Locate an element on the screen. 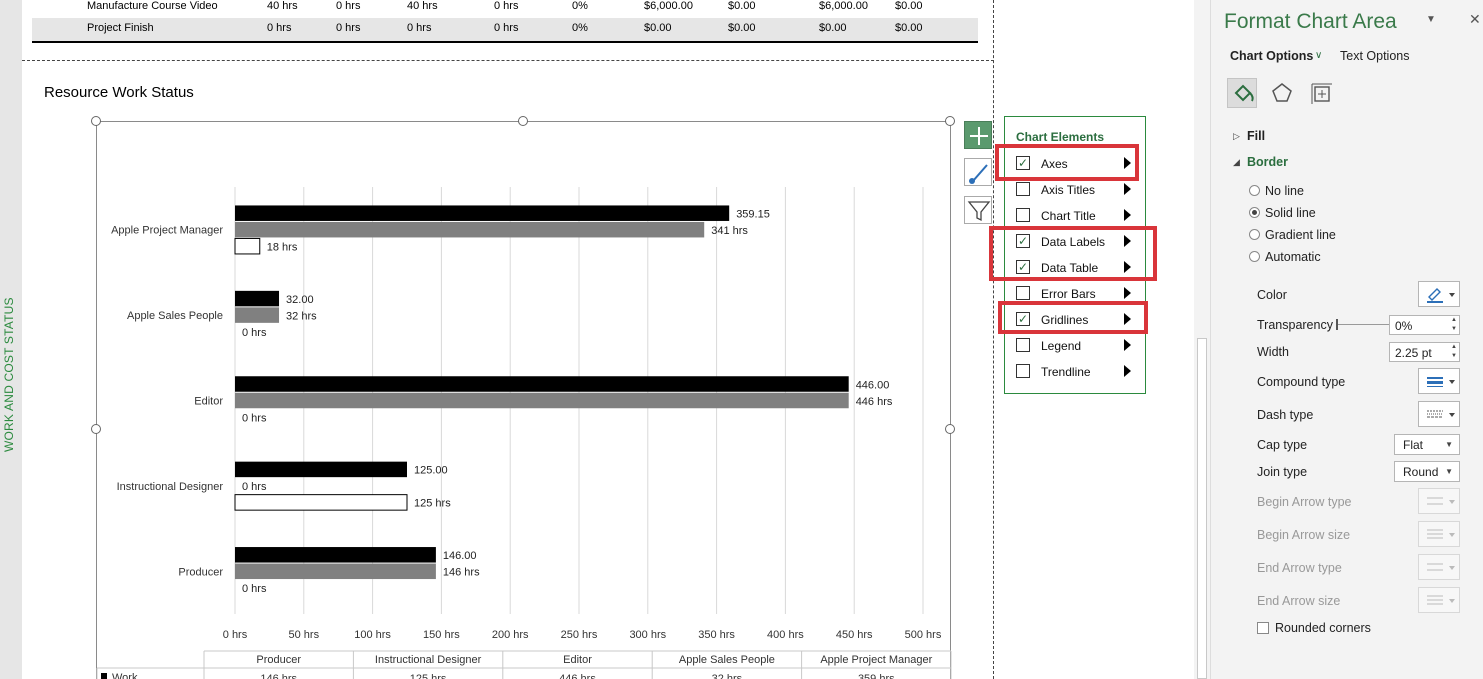 This screenshot has width=1483, height=679. pane-options-chevron-icon: ▼ is located at coordinates (1431, 19).